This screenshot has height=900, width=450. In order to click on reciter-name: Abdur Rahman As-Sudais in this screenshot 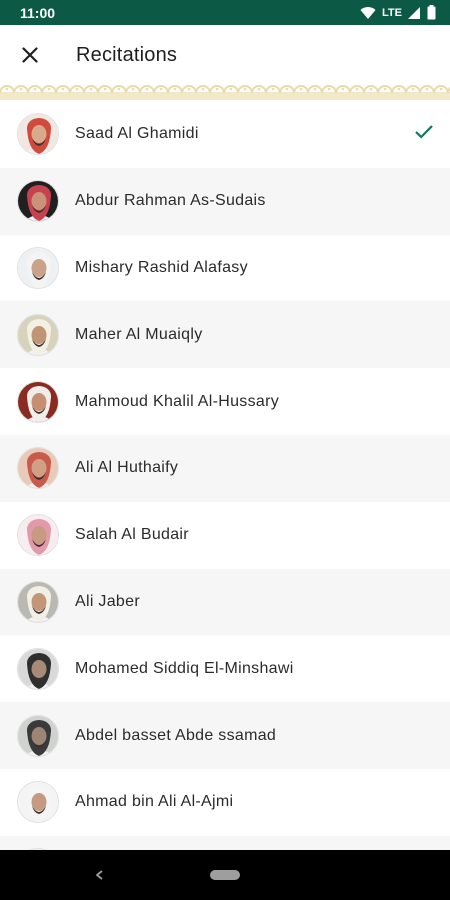, I will do `click(170, 201)`.